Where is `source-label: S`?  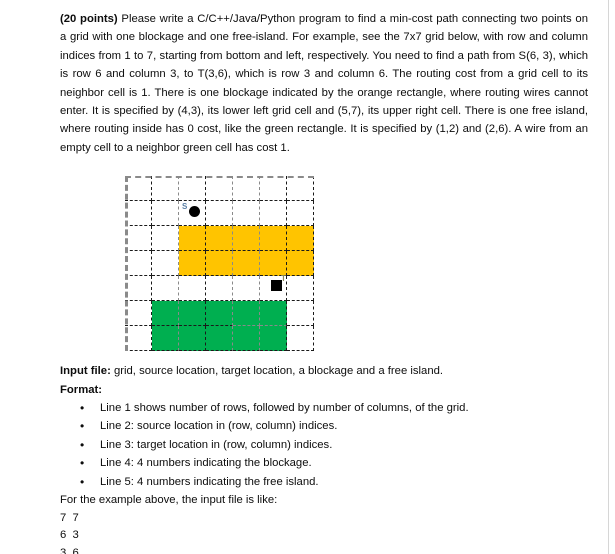
source-label: S is located at coordinates (185, 207).